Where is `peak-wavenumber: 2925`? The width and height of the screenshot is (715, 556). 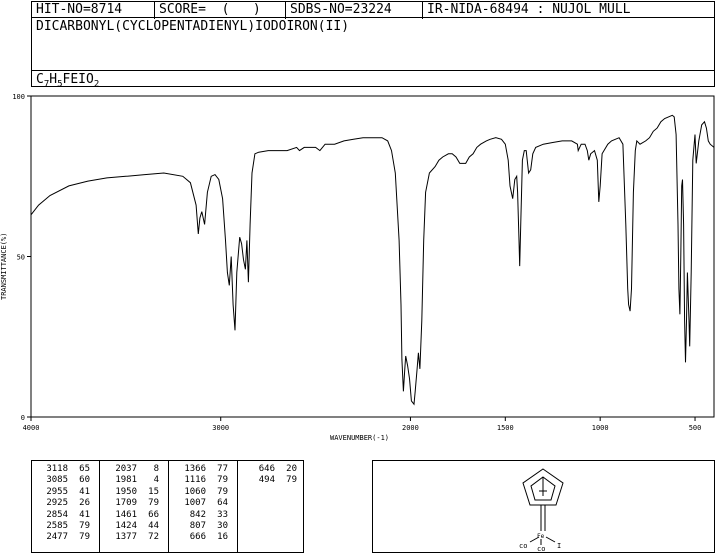
peak-wavenumber: 2925 is located at coordinates (57, 503).